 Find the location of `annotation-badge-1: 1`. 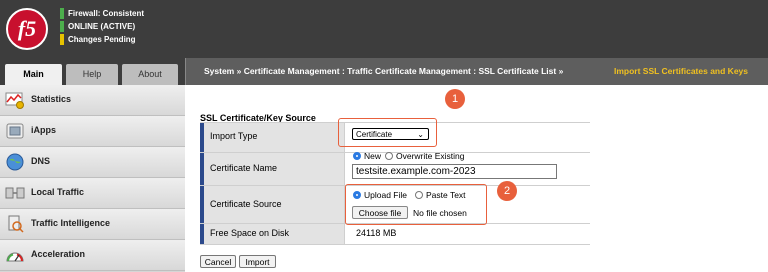

annotation-badge-1: 1 is located at coordinates (455, 99).